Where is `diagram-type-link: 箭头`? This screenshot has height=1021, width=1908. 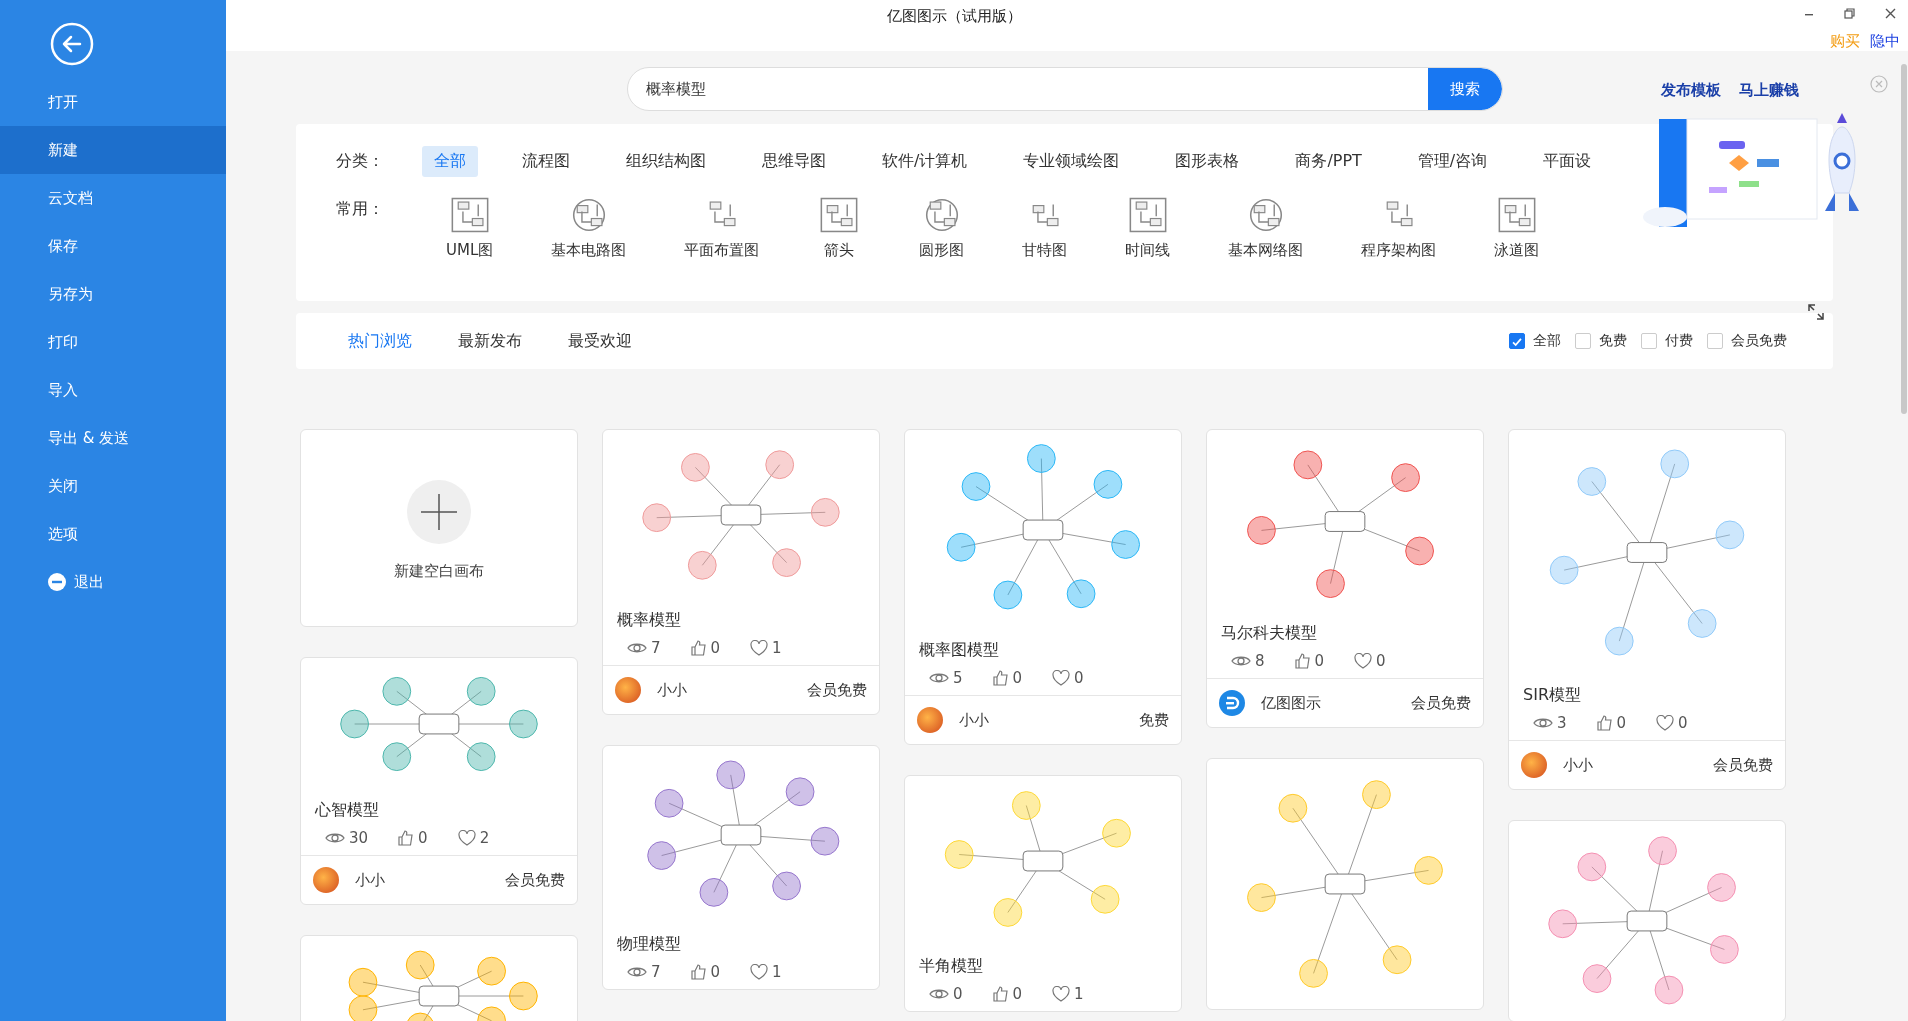 diagram-type-link: 箭头 is located at coordinates (839, 250).